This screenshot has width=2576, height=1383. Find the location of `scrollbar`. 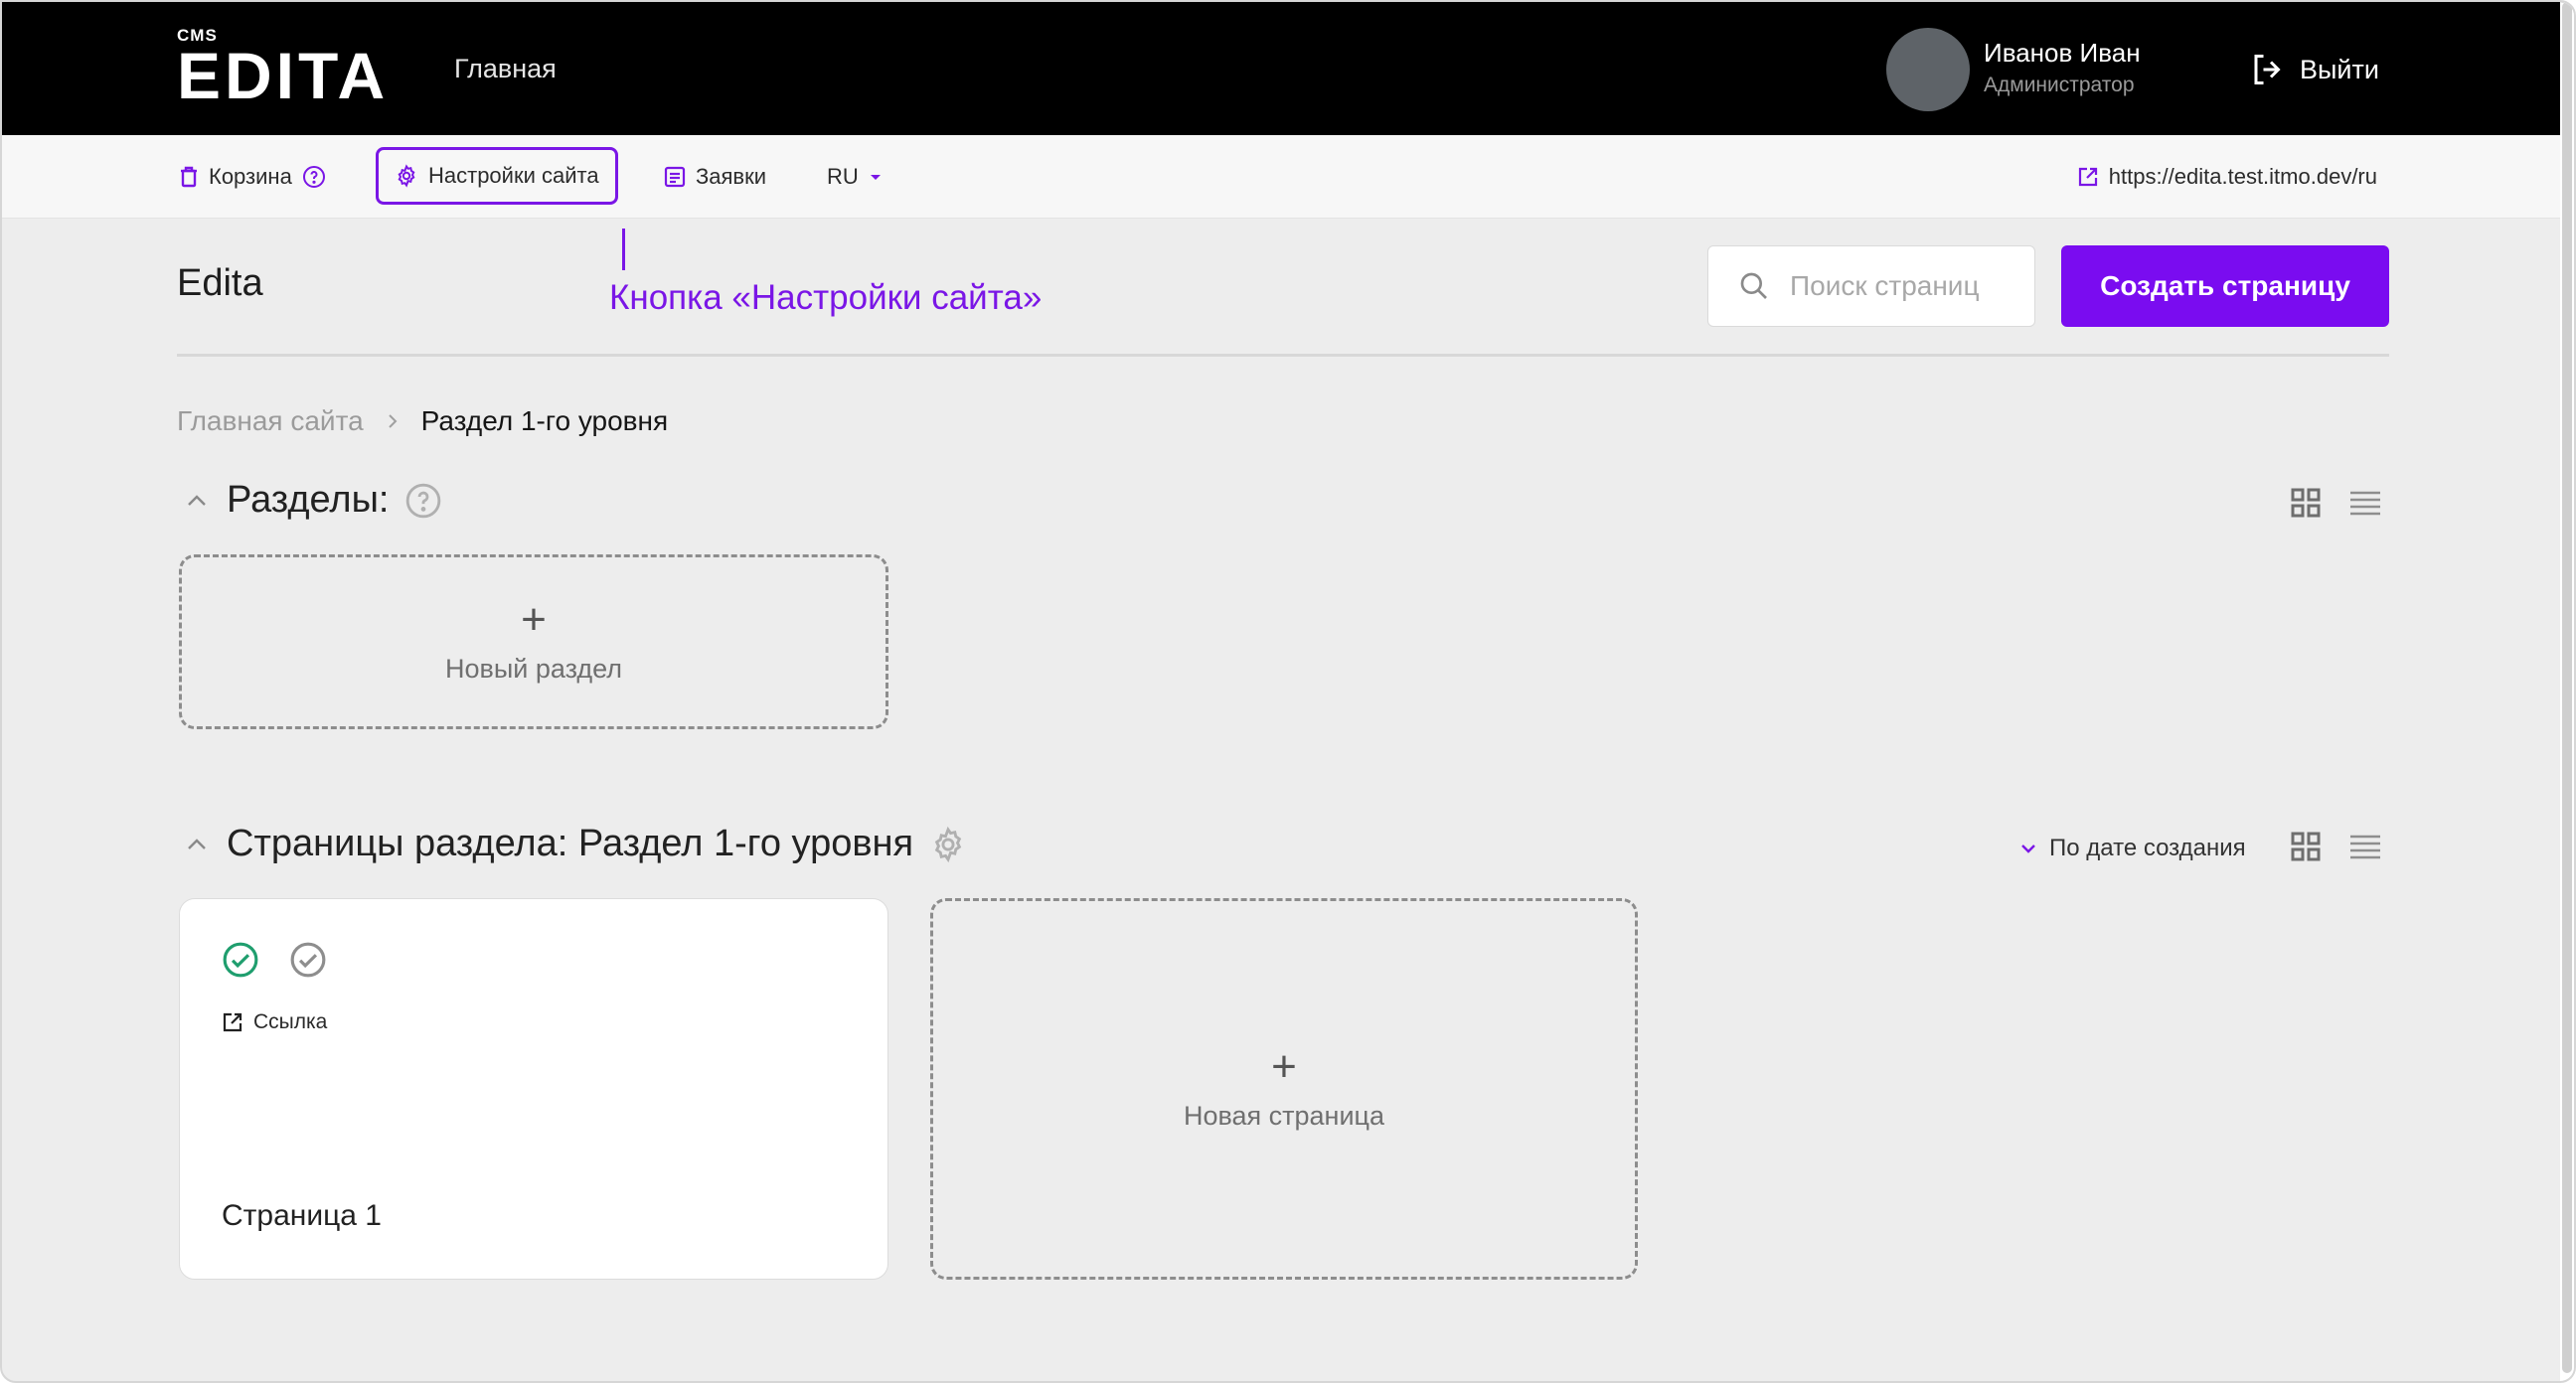

scrollbar is located at coordinates (2567, 692).